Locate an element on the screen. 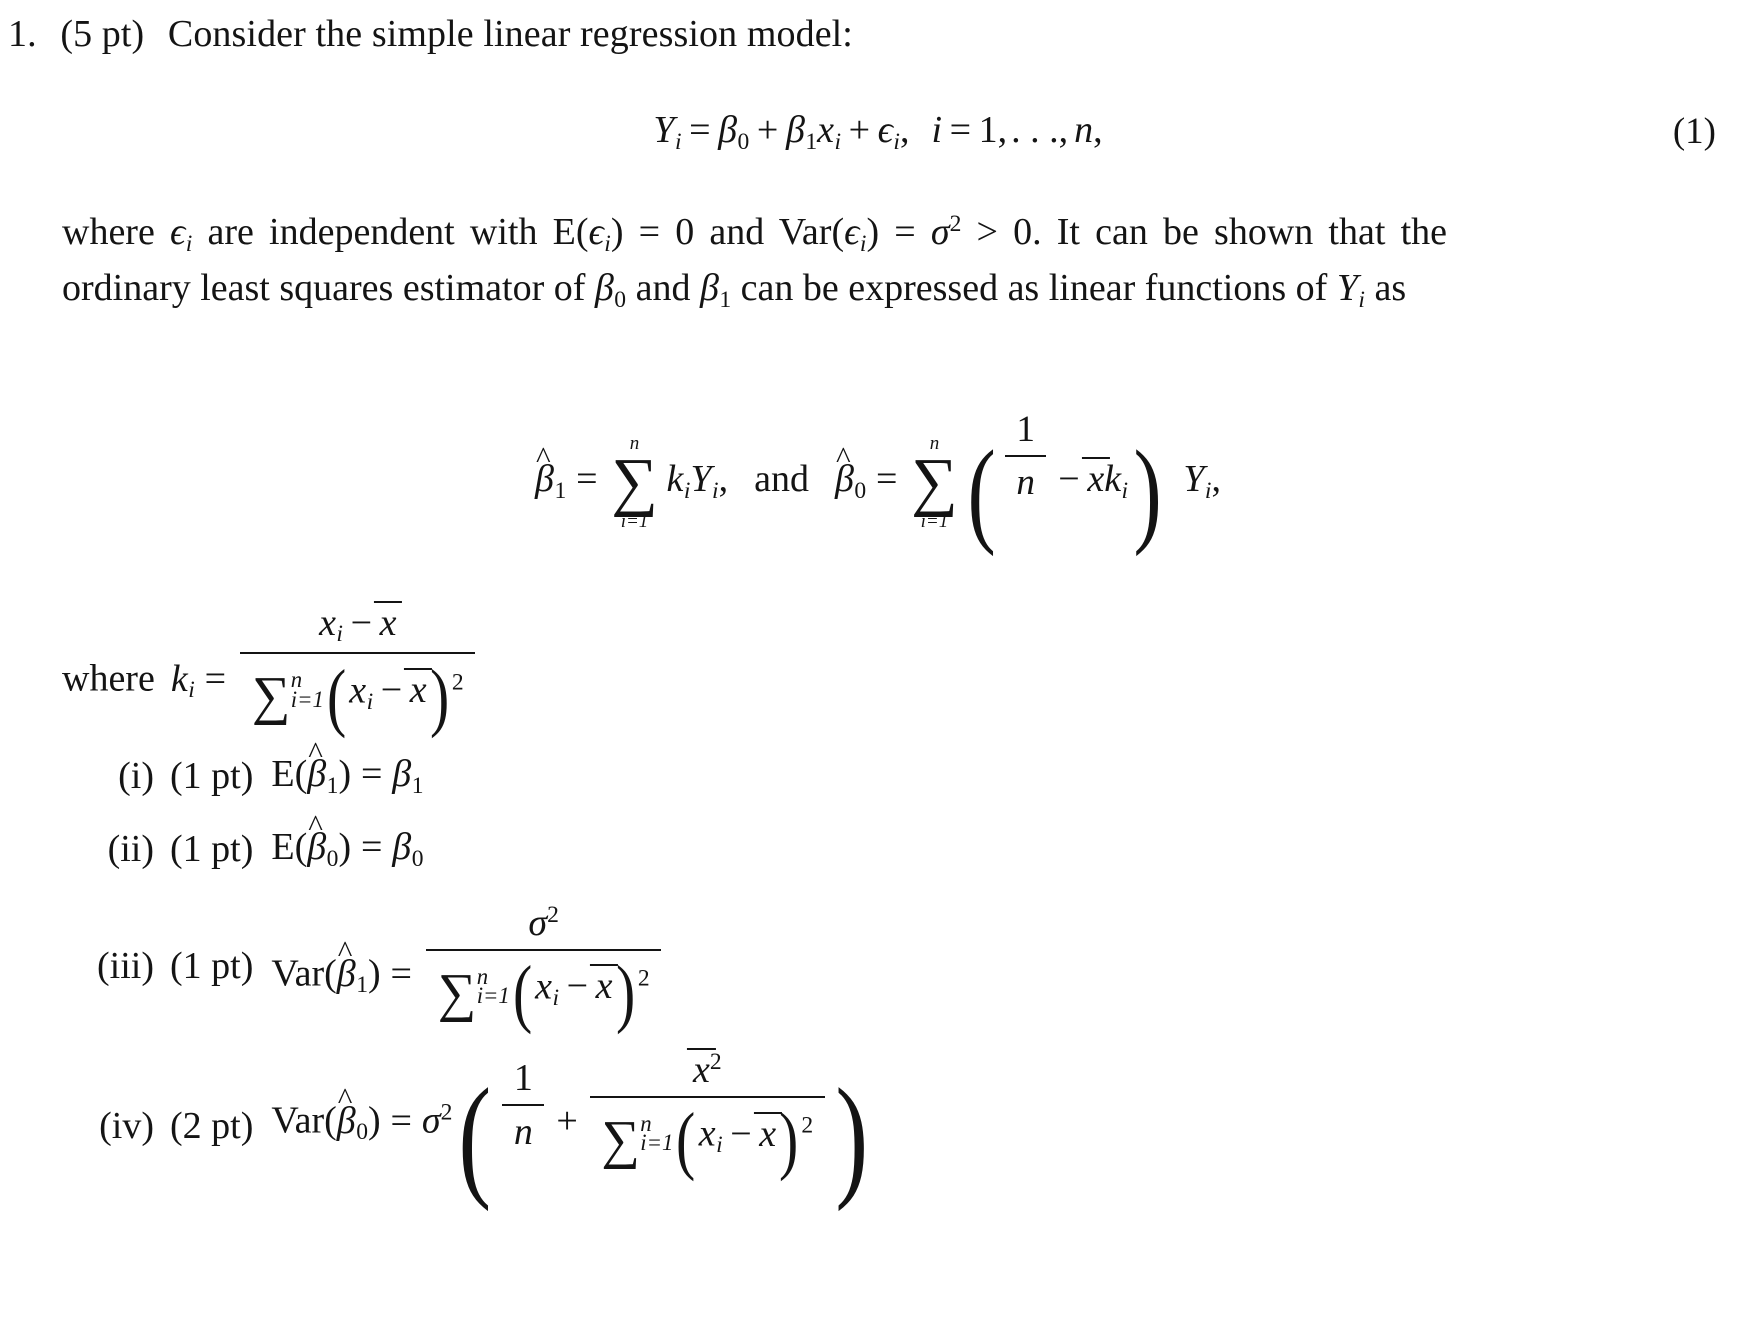  item-iii-den-exp: 2 is located at coordinates (643, 978).